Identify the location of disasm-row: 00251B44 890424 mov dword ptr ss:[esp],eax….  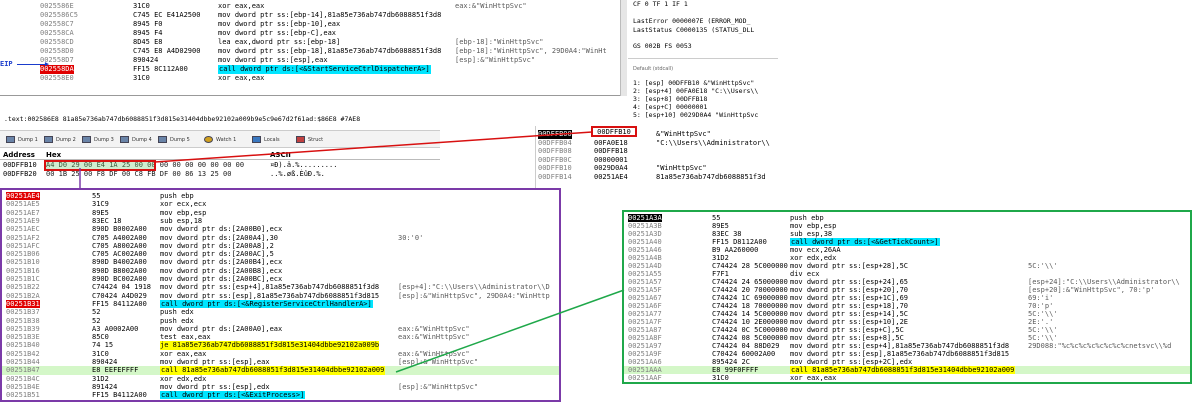
(280, 362).